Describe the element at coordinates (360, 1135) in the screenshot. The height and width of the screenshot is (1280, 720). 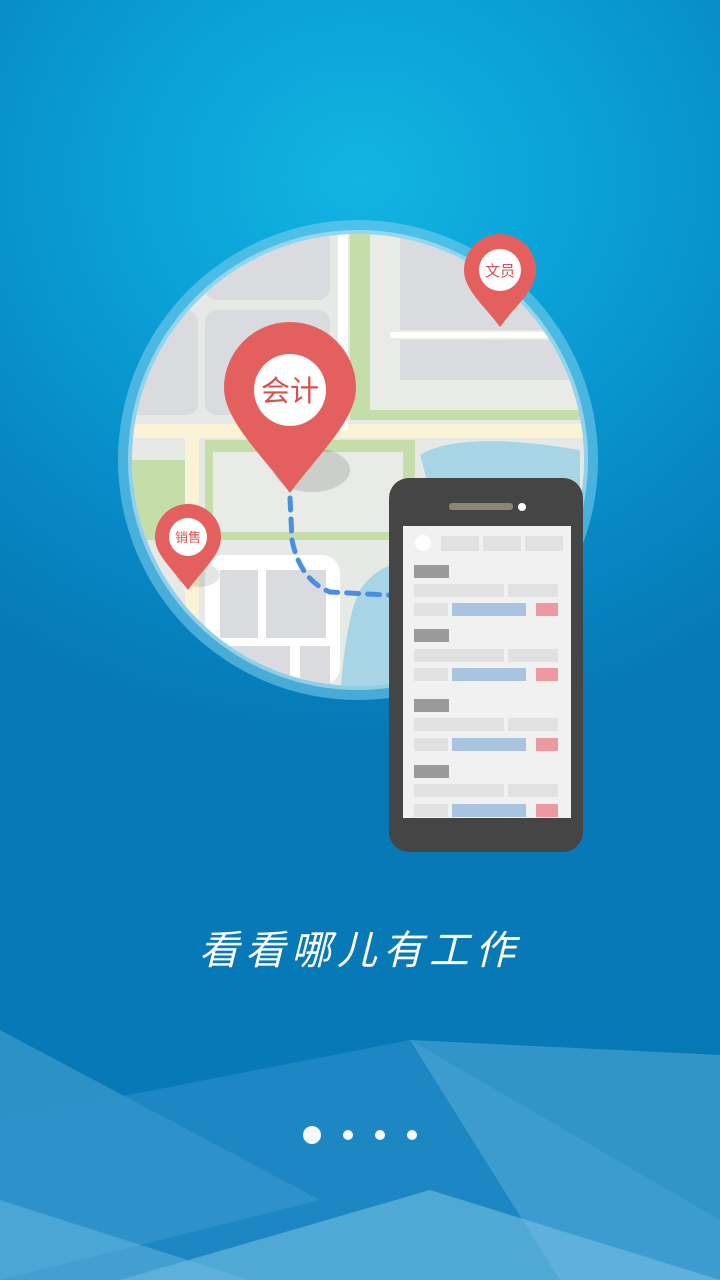
I see `page-indicator` at that location.